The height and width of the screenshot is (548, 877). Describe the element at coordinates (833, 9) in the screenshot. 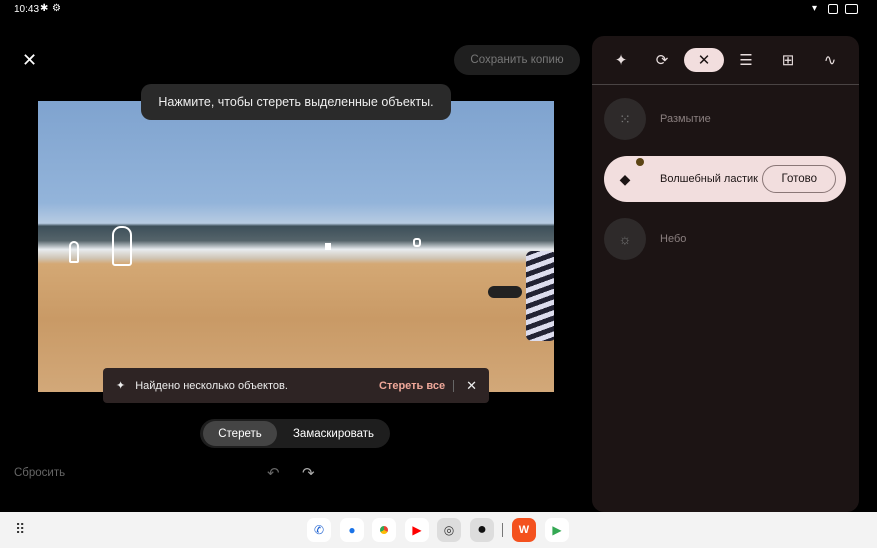

I see `sim-icon` at that location.